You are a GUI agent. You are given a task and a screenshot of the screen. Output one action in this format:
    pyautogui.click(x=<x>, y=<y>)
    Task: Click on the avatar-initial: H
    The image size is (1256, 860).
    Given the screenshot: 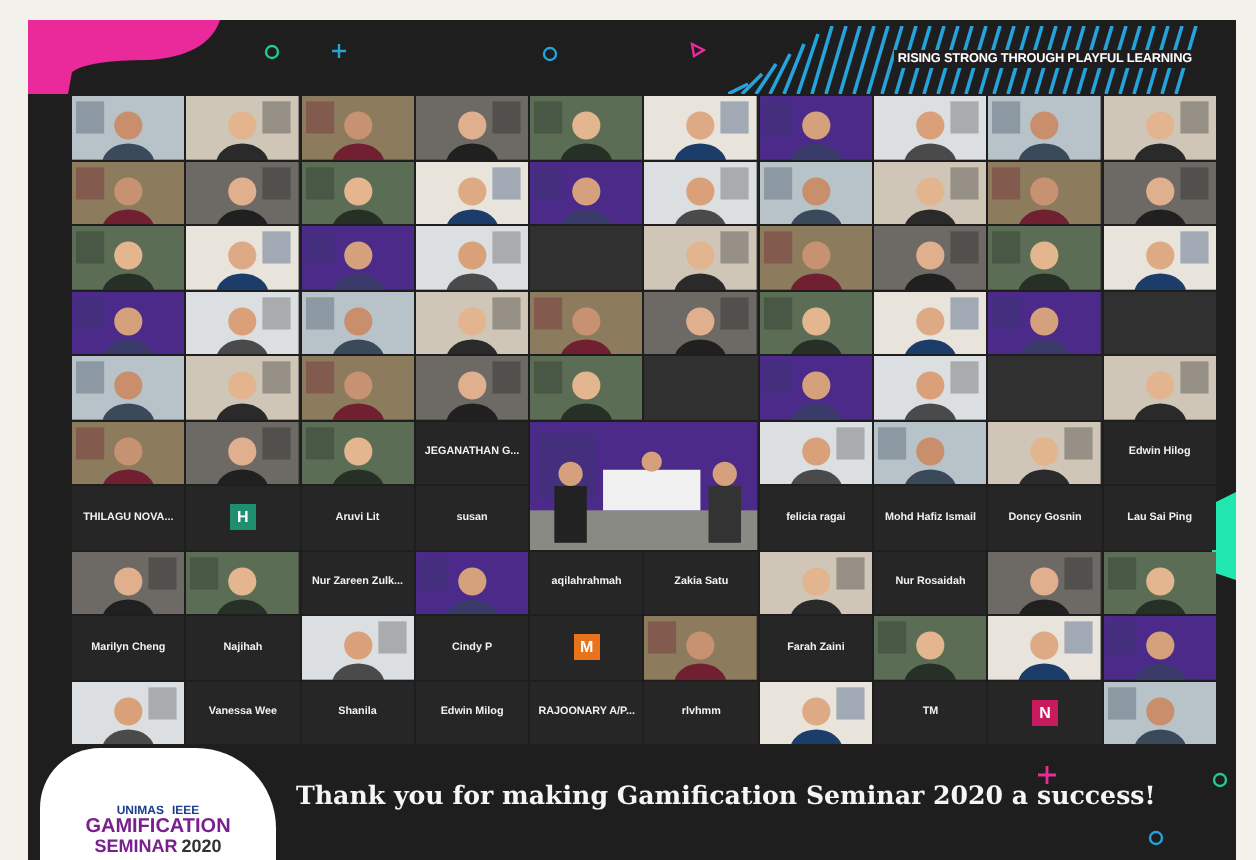 What is the action you would take?
    pyautogui.click(x=242, y=517)
    